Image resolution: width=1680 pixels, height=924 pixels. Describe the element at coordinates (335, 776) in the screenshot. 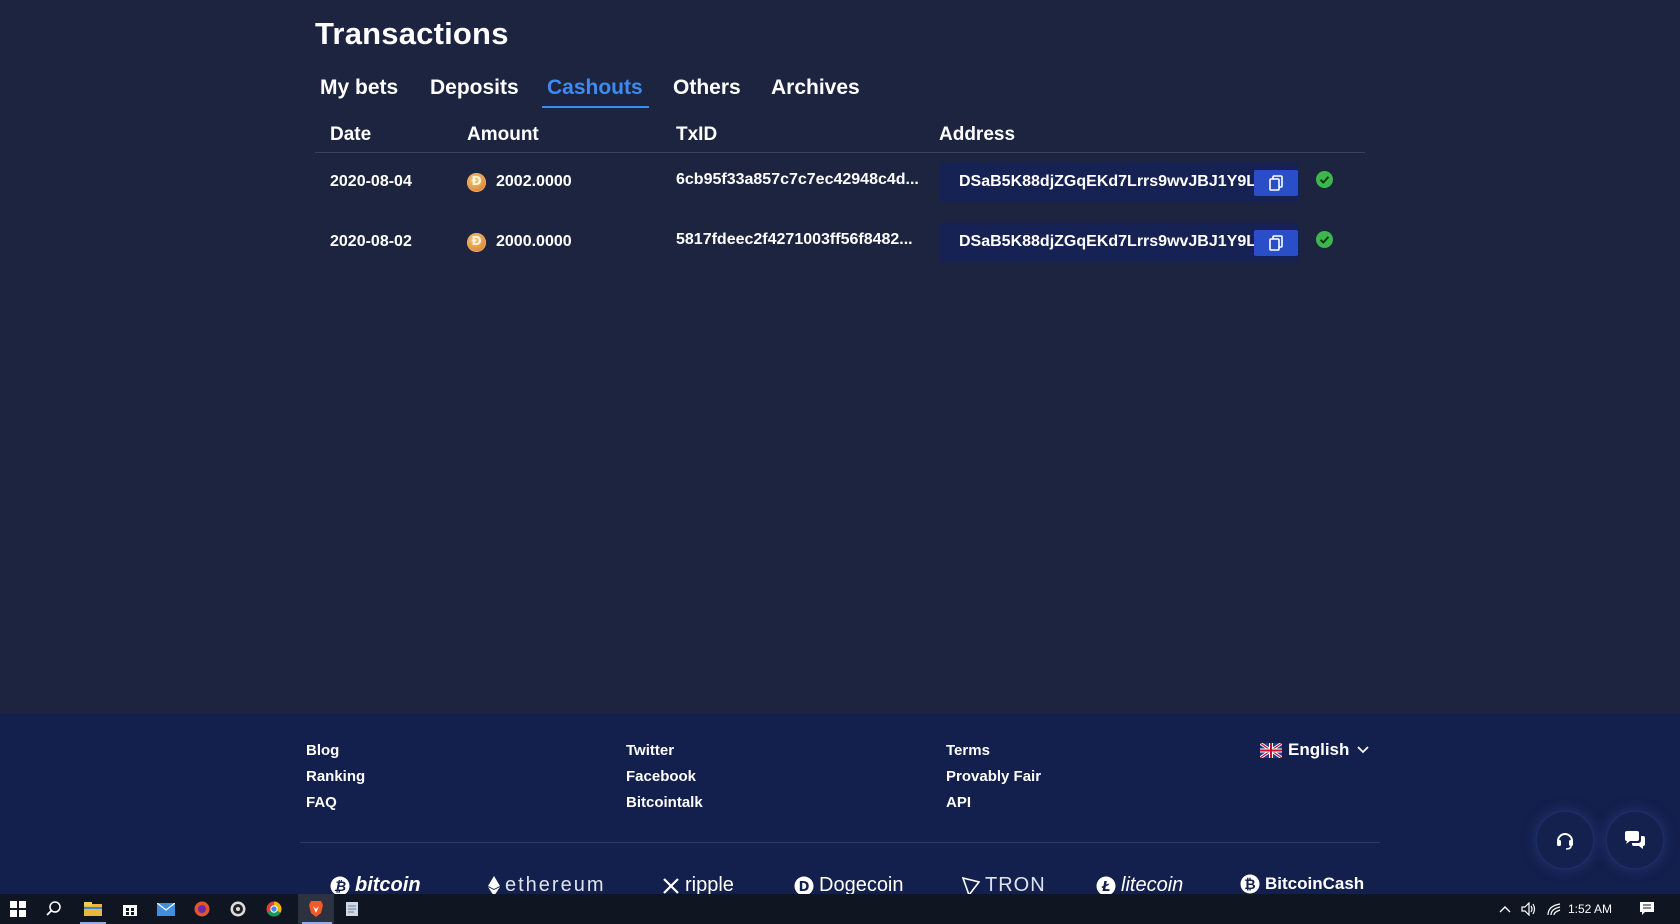

I see `footer-link-ranking: Ranking` at that location.